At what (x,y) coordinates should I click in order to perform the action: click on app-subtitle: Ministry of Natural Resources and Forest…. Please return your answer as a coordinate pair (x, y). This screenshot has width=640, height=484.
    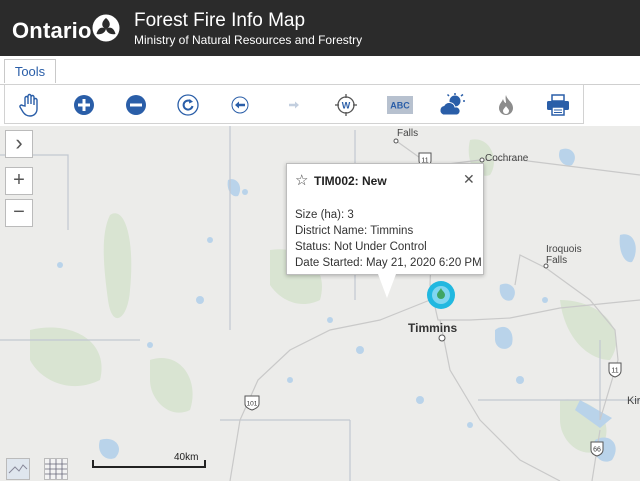
    Looking at the image, I should click on (248, 40).